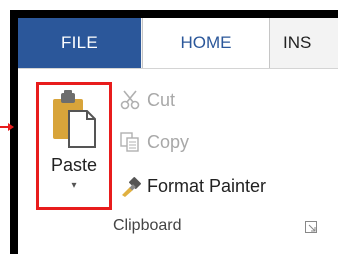 The image size is (338, 254). What do you see at coordinates (131, 187) in the screenshot?
I see `paintbrush-icon` at bounding box center [131, 187].